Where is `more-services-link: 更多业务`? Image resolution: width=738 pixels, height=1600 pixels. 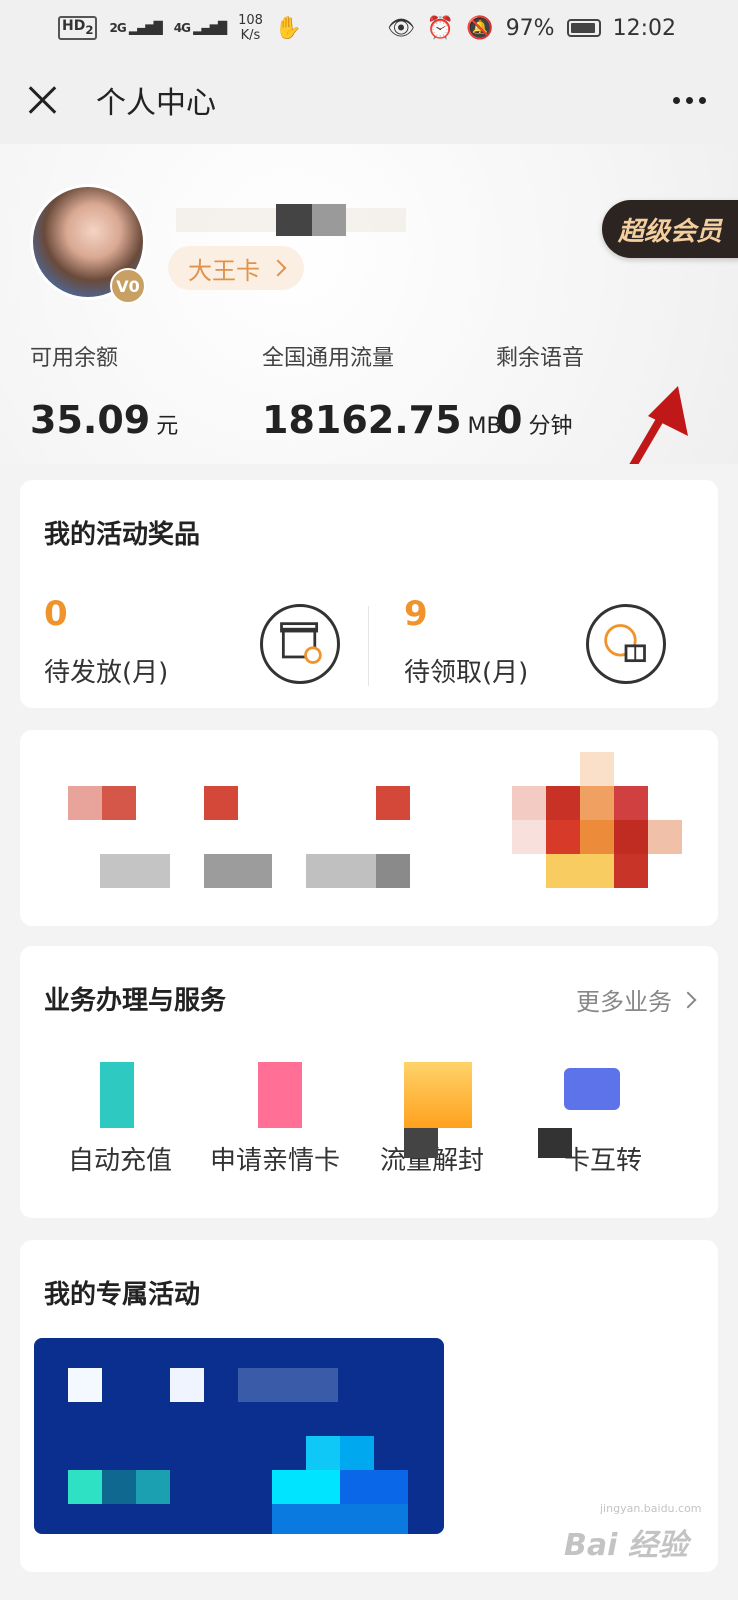
more-services-link: 更多业务 is located at coordinates (636, 999).